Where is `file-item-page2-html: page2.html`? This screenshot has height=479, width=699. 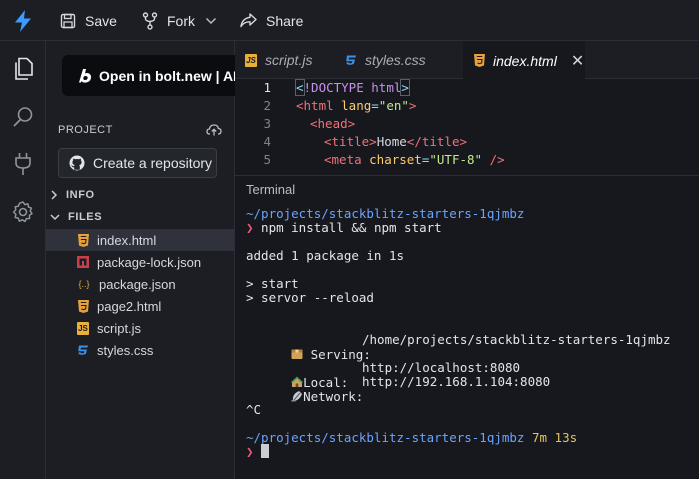
file-item-page2-html: page2.html is located at coordinates (140, 306).